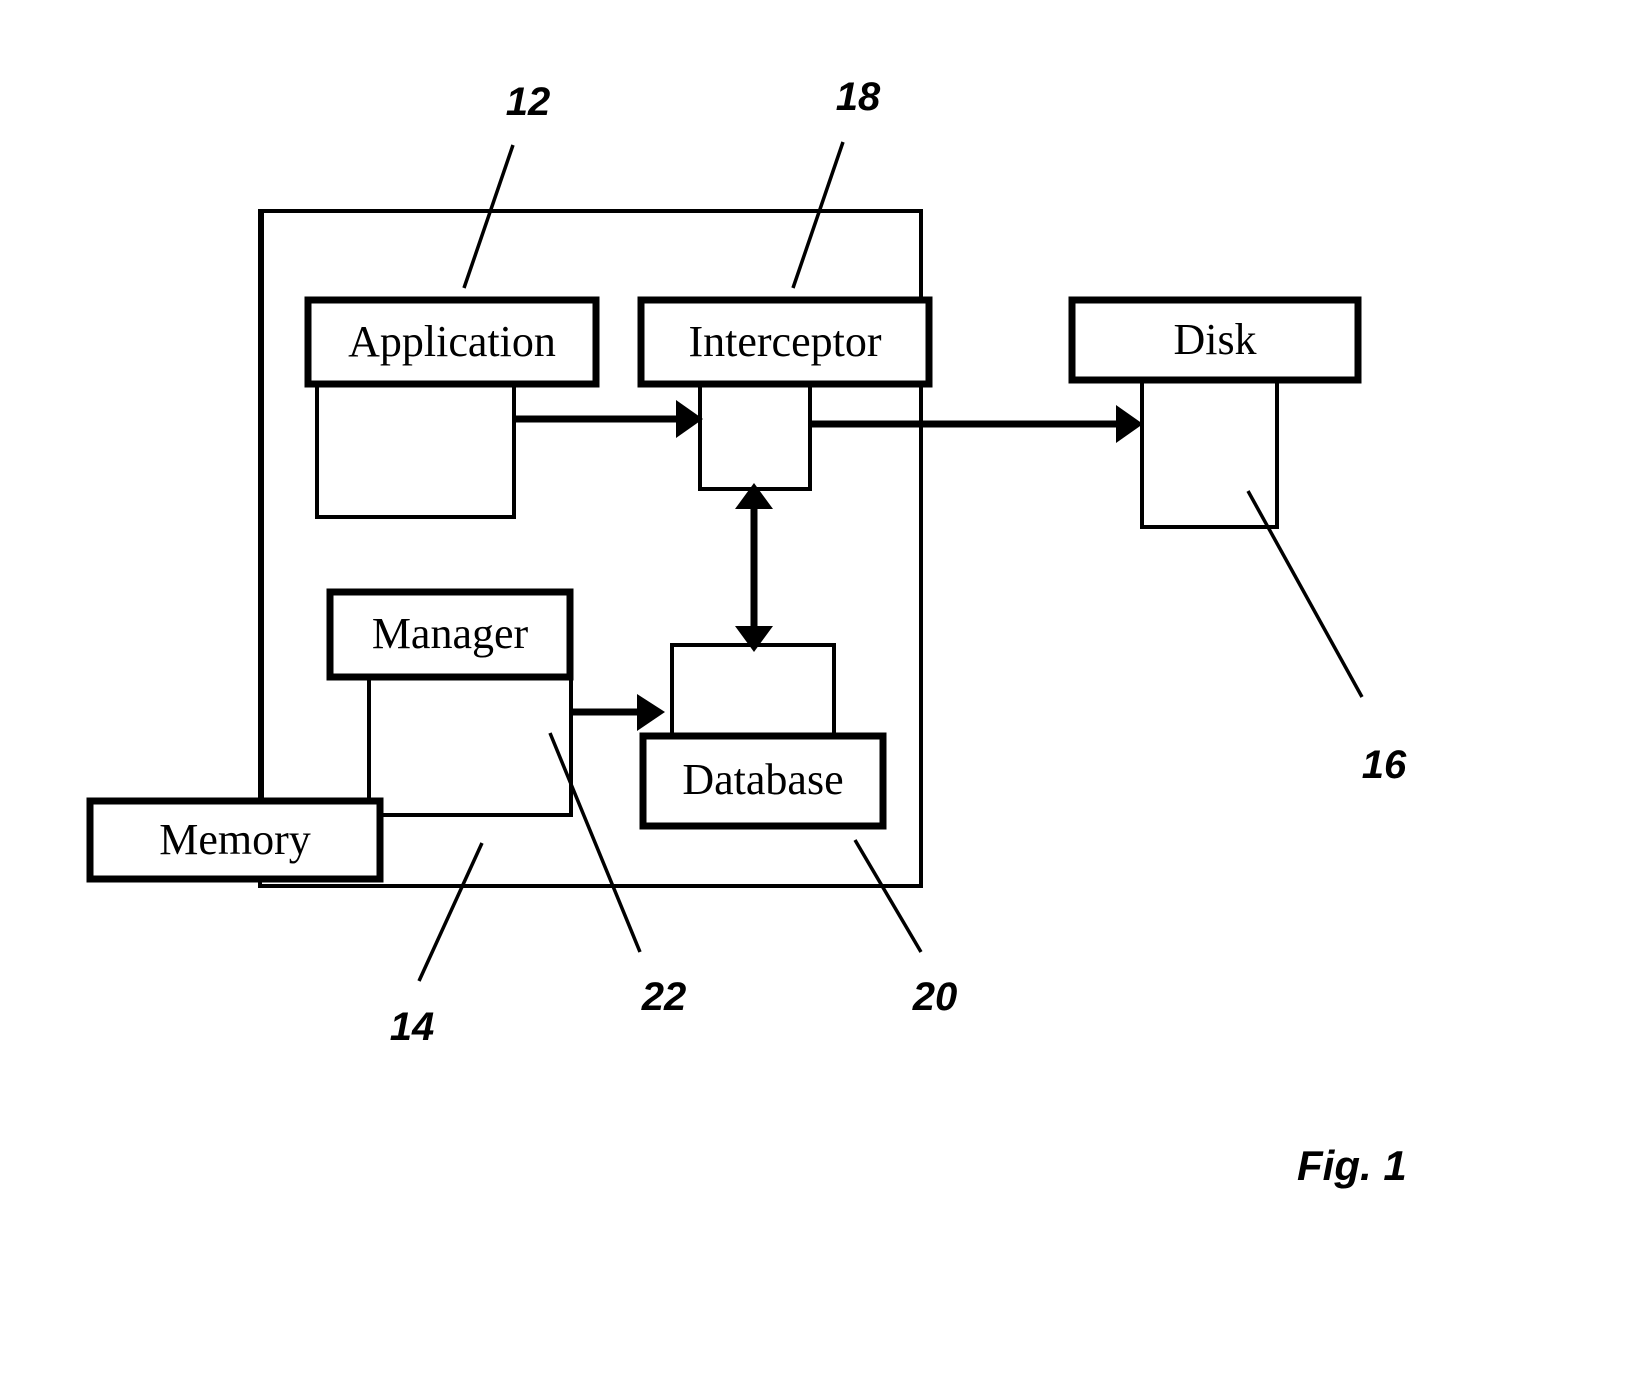 This screenshot has width=1642, height=1375. What do you see at coordinates (235, 839) in the screenshot?
I see `box-memory-label: Memory` at bounding box center [235, 839].